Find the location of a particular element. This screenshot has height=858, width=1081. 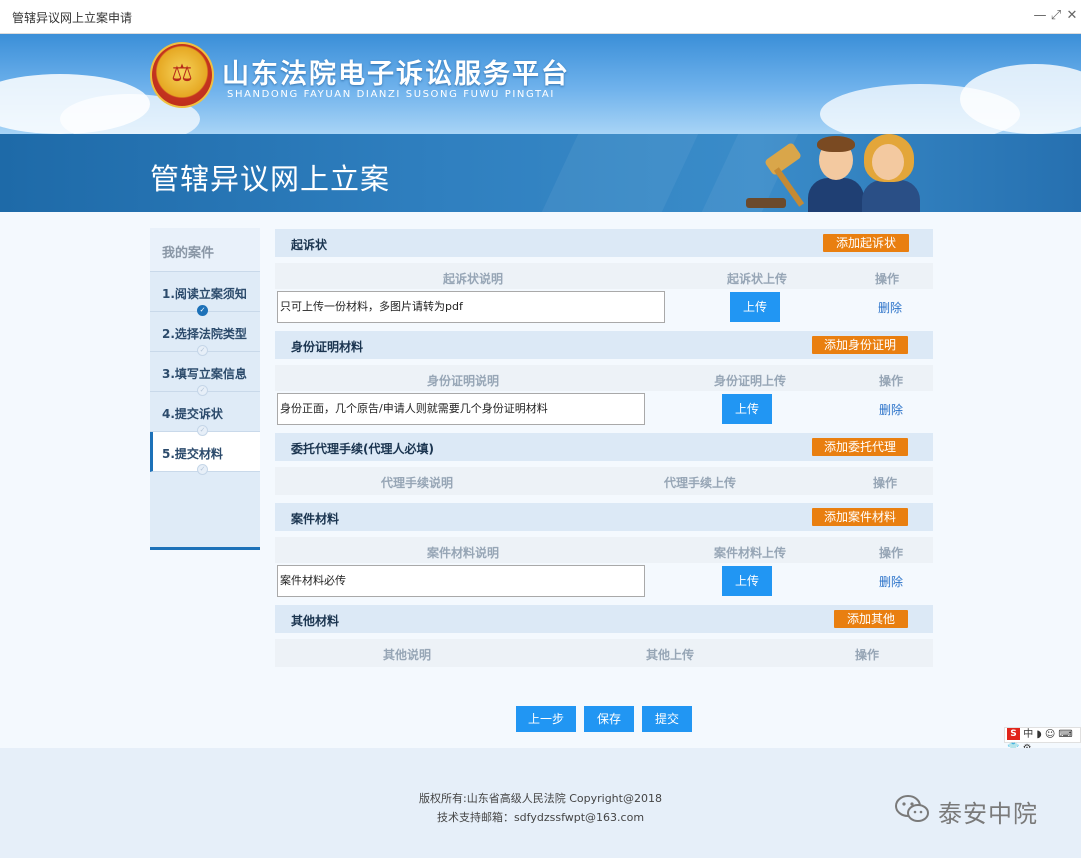

delete-identity-link: 删除 is located at coordinates (891, 409).